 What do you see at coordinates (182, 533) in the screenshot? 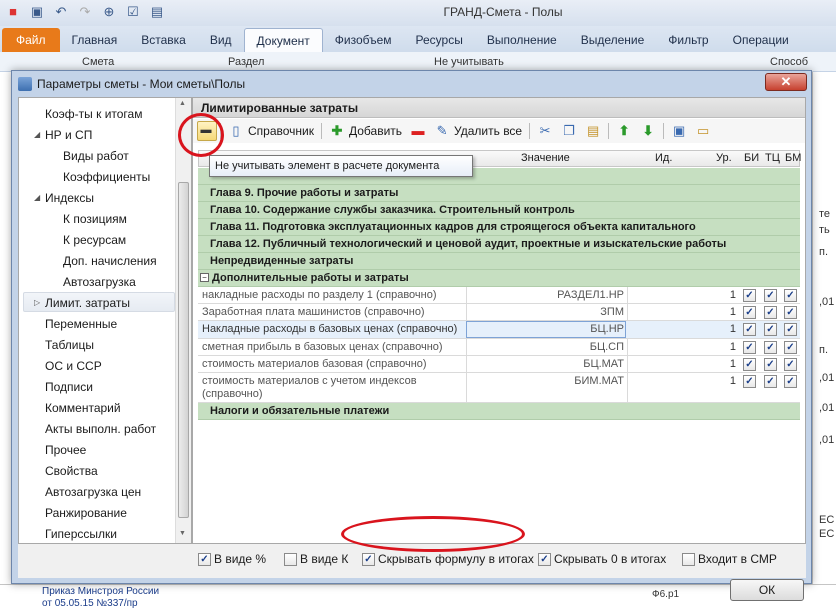
I see `scroll-down-icon: ▼` at bounding box center [182, 533].